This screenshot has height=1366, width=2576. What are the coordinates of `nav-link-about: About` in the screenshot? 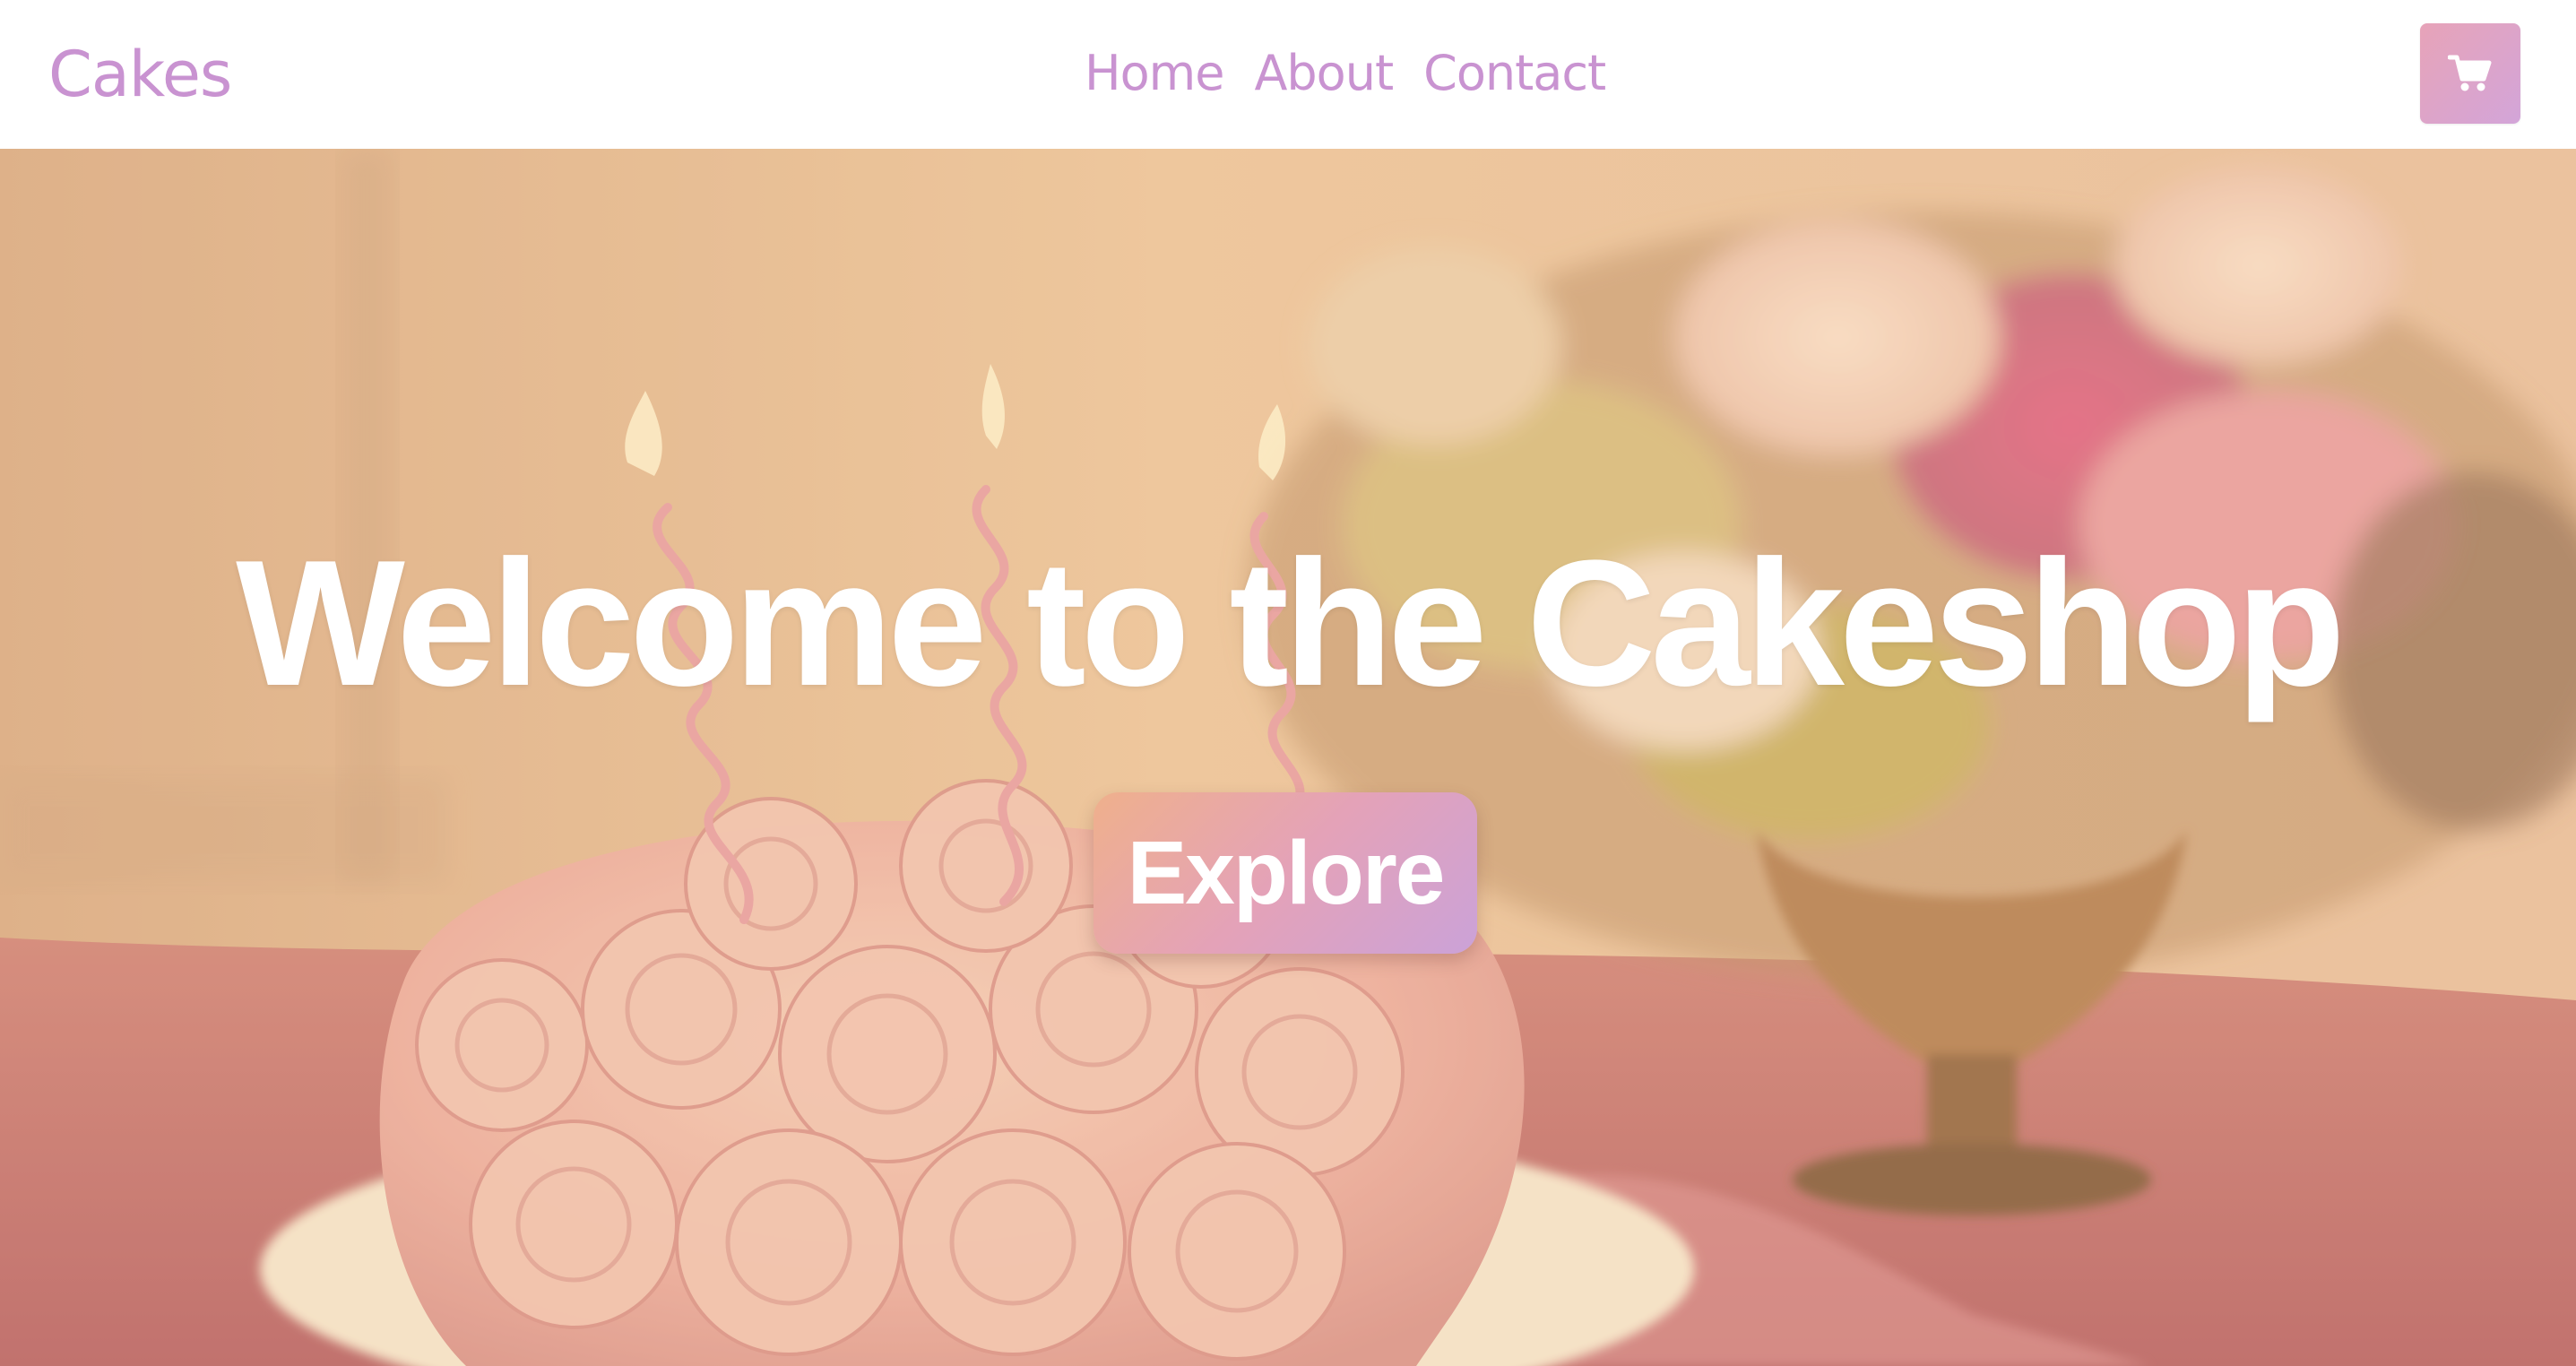 It's located at (1324, 73).